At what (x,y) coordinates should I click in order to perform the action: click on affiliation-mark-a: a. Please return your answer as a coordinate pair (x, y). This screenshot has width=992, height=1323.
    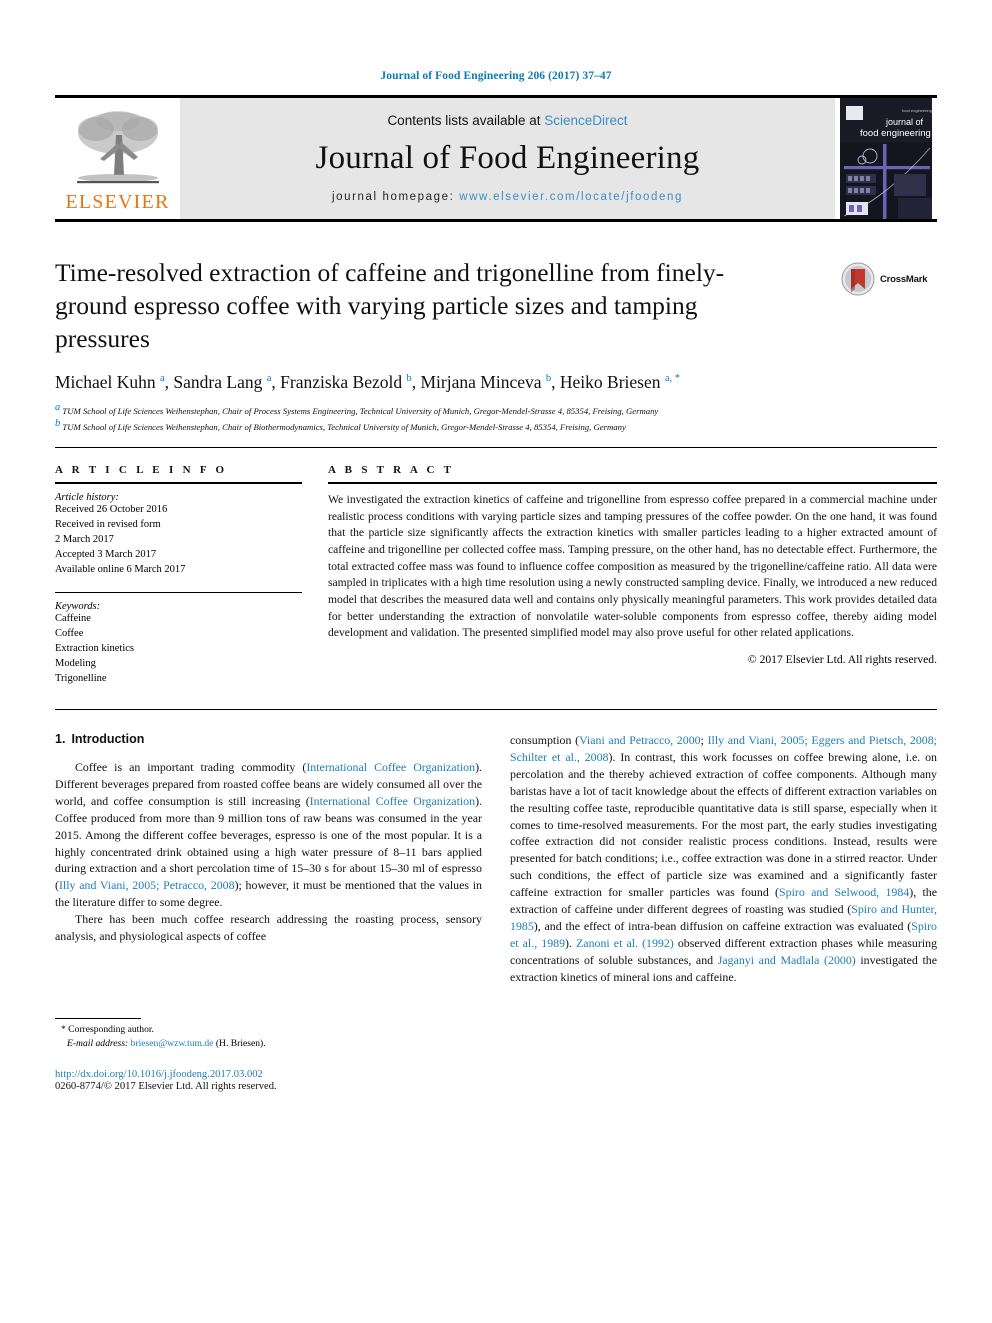
    Looking at the image, I should click on (58, 408).